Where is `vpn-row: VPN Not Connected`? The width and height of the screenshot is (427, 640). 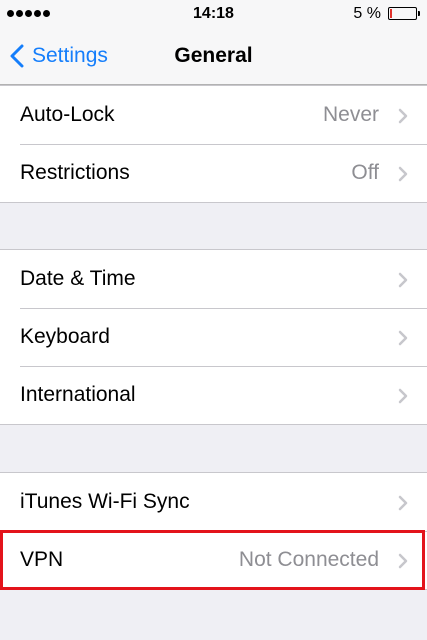 vpn-row: VPN Not Connected is located at coordinates (213, 560).